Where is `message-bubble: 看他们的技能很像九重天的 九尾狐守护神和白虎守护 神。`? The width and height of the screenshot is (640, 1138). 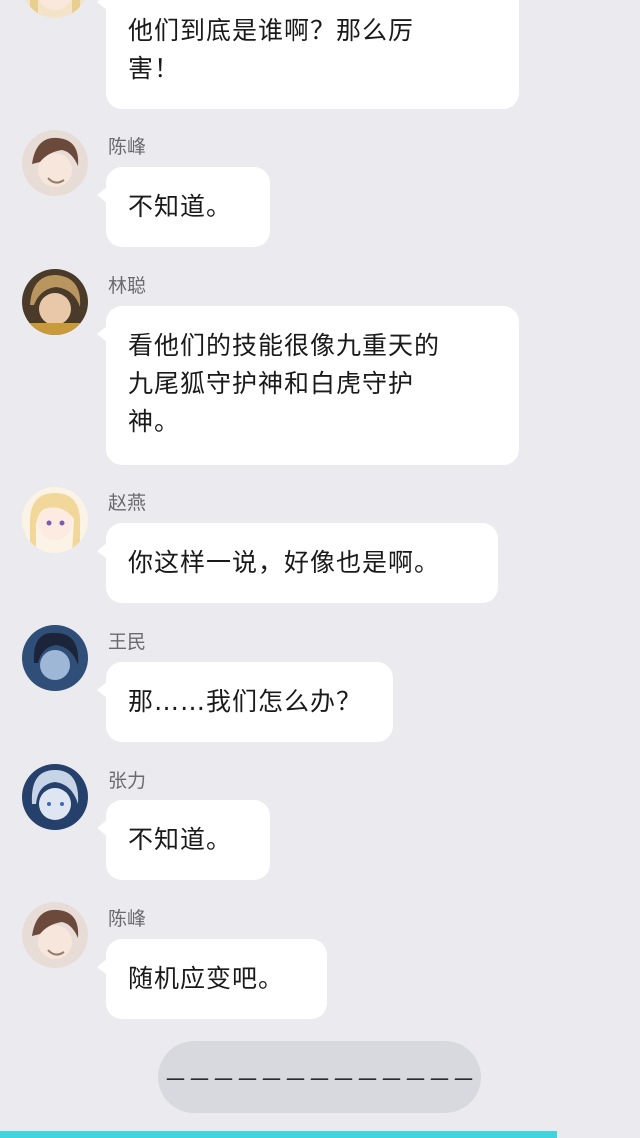 message-bubble: 看他们的技能很像九重天的 九尾狐守护神和白虎守护 神。 is located at coordinates (308, 385).